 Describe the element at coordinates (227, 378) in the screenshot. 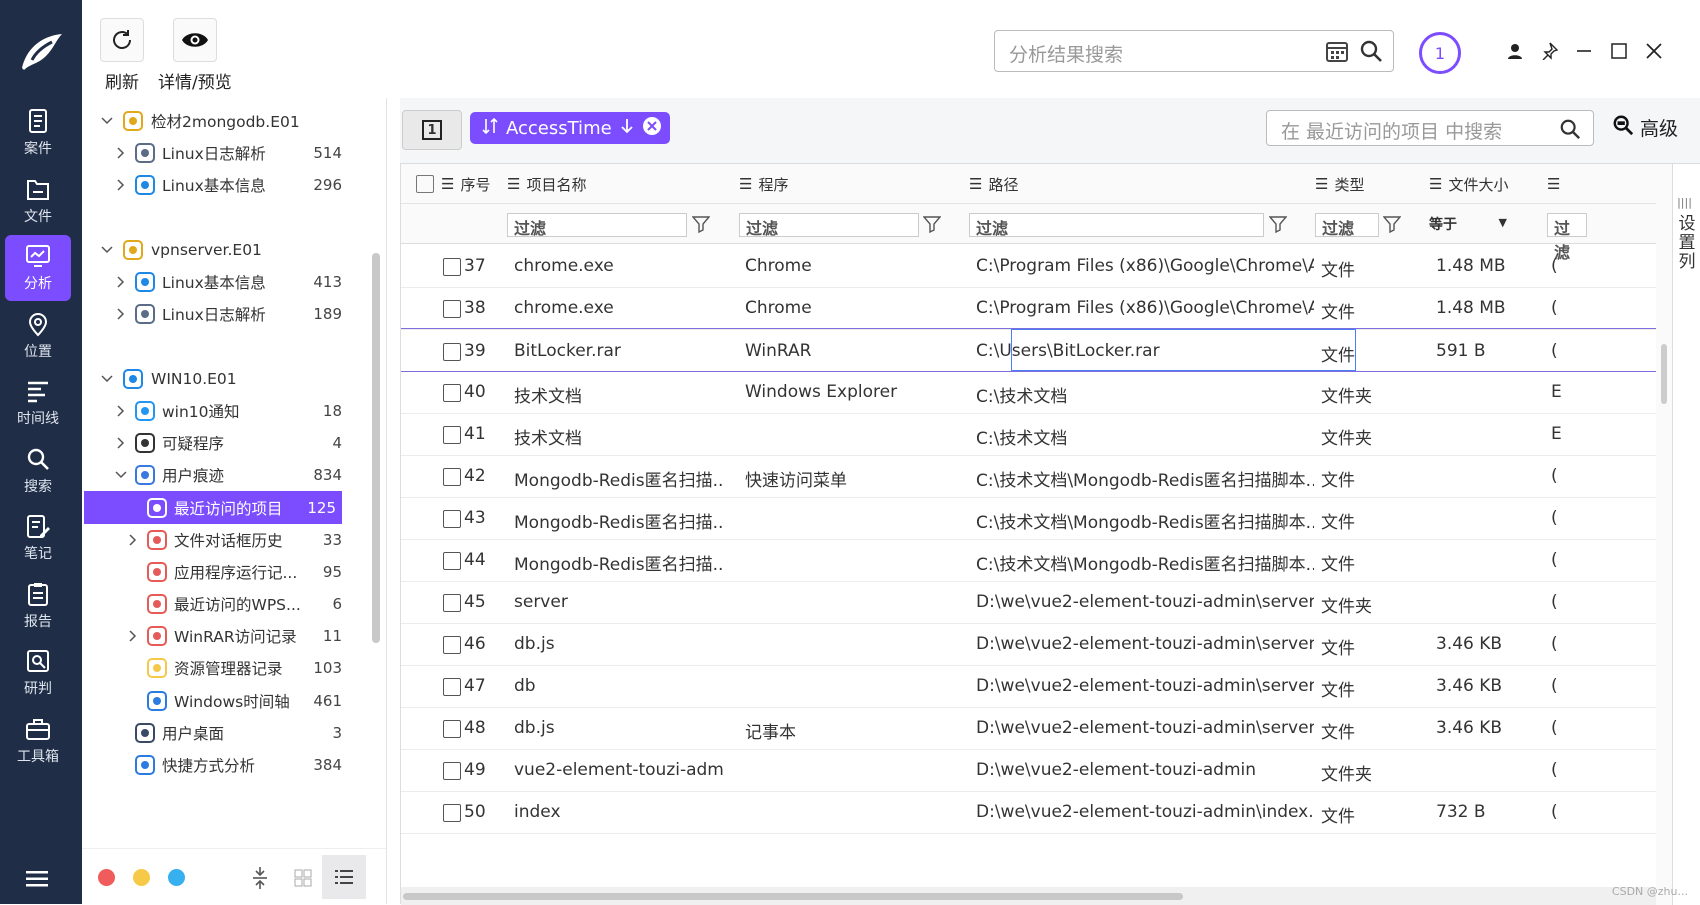

I see `tree-node: WIN10.E01` at that location.